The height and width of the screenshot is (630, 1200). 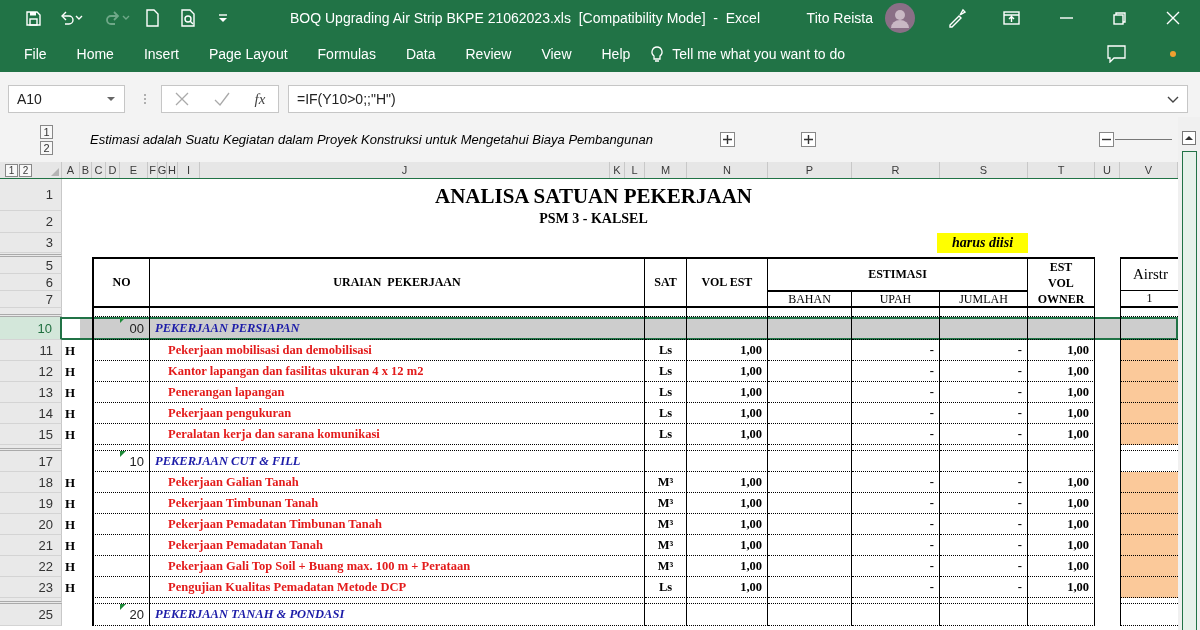 What do you see at coordinates (629, 524) in the screenshot?
I see `table-row: Pekerjaan Pemadatan Timbunan Tanah M³ 1,00 - - 1,00` at bounding box center [629, 524].